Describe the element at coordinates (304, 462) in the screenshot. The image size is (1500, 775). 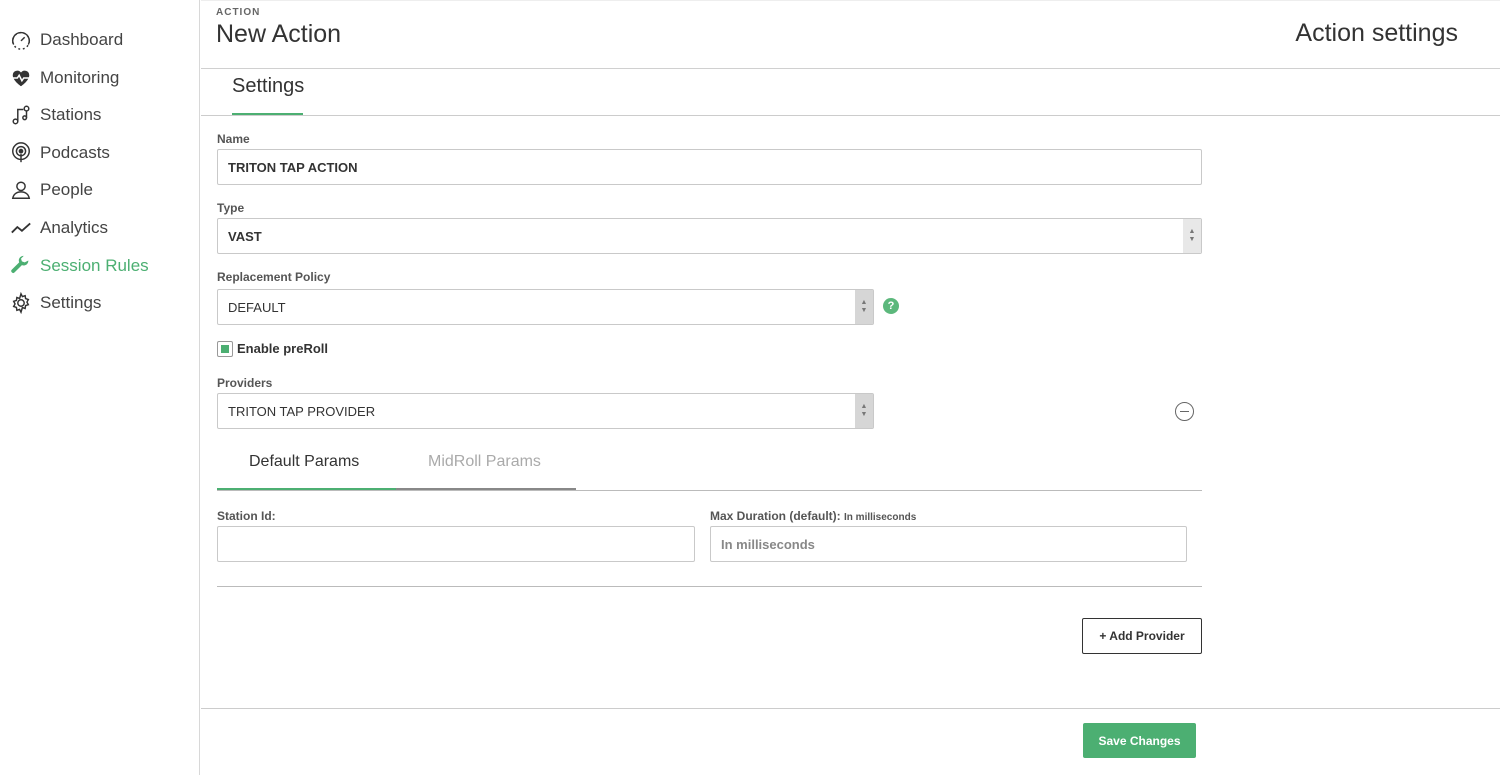
I see `tab-default-params: Default Params` at that location.